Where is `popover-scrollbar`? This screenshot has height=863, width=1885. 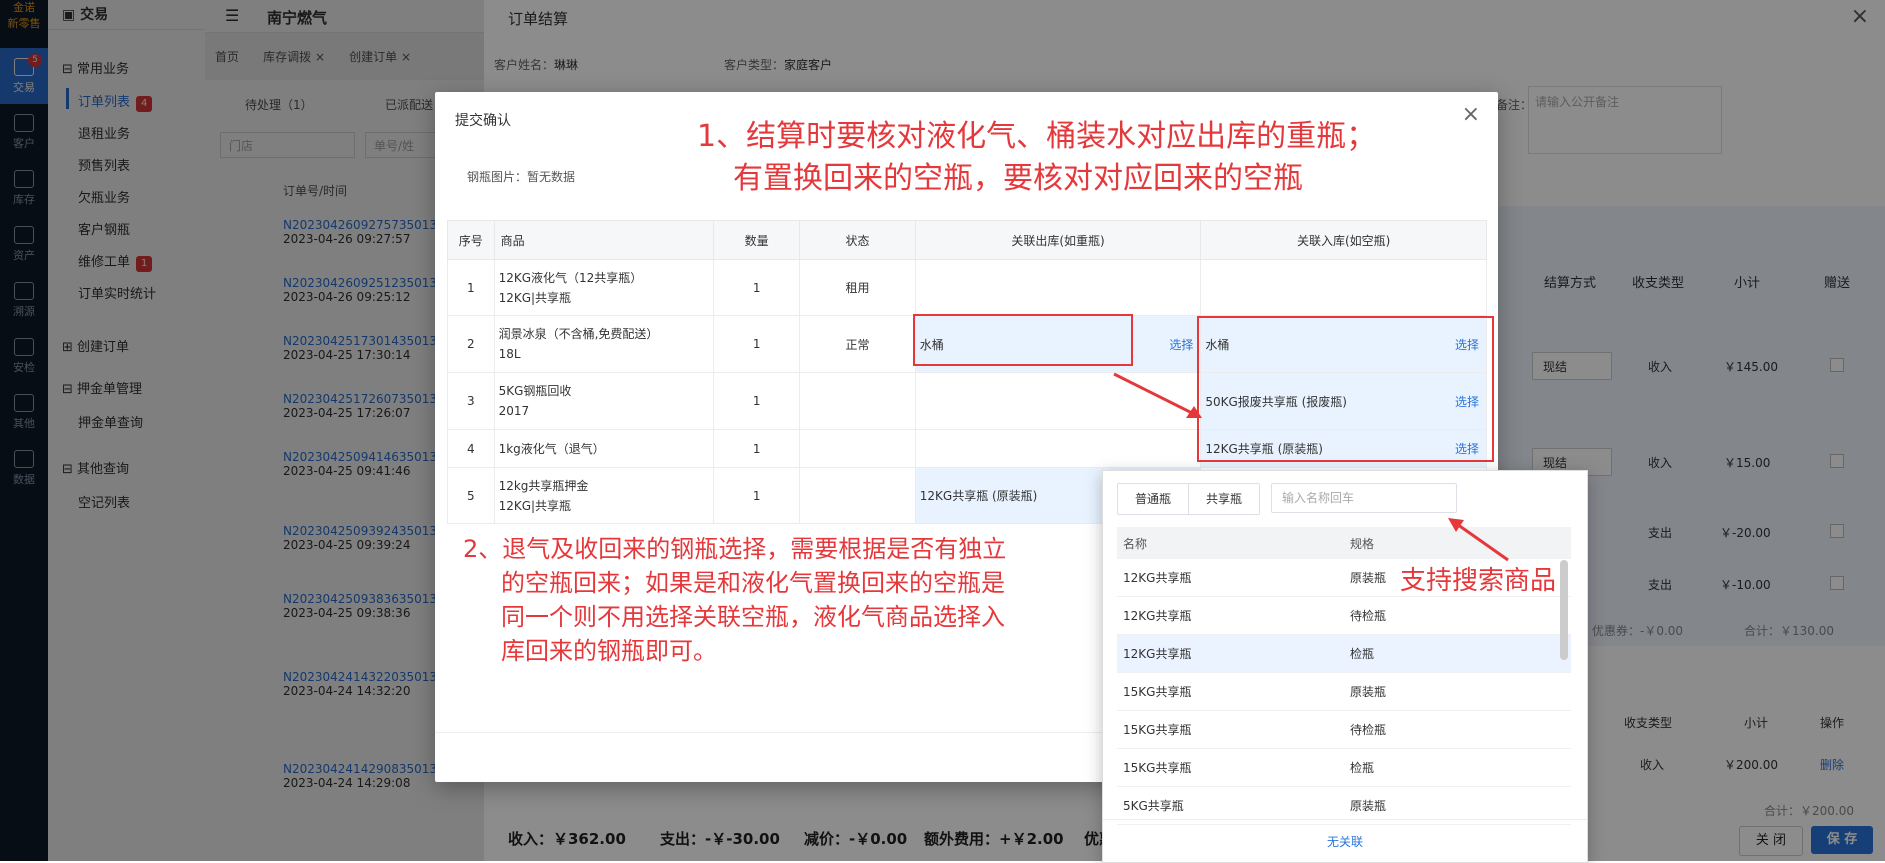
popover-scrollbar is located at coordinates (1564, 610).